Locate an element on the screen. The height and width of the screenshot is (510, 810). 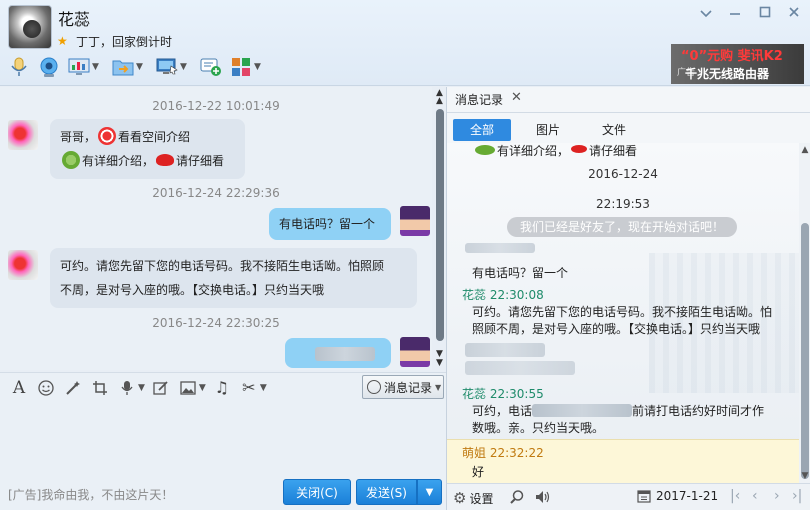
apps-icon is located at coordinates (241, 67).